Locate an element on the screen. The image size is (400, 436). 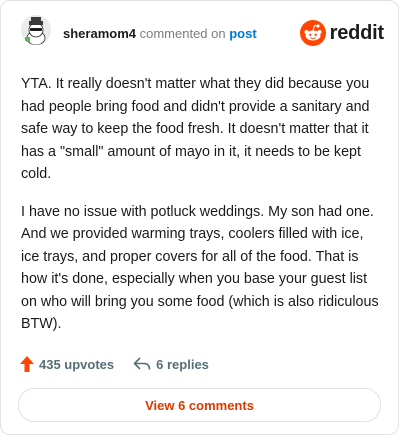
upvote-count: 435 upvotes is located at coordinates (77, 364).